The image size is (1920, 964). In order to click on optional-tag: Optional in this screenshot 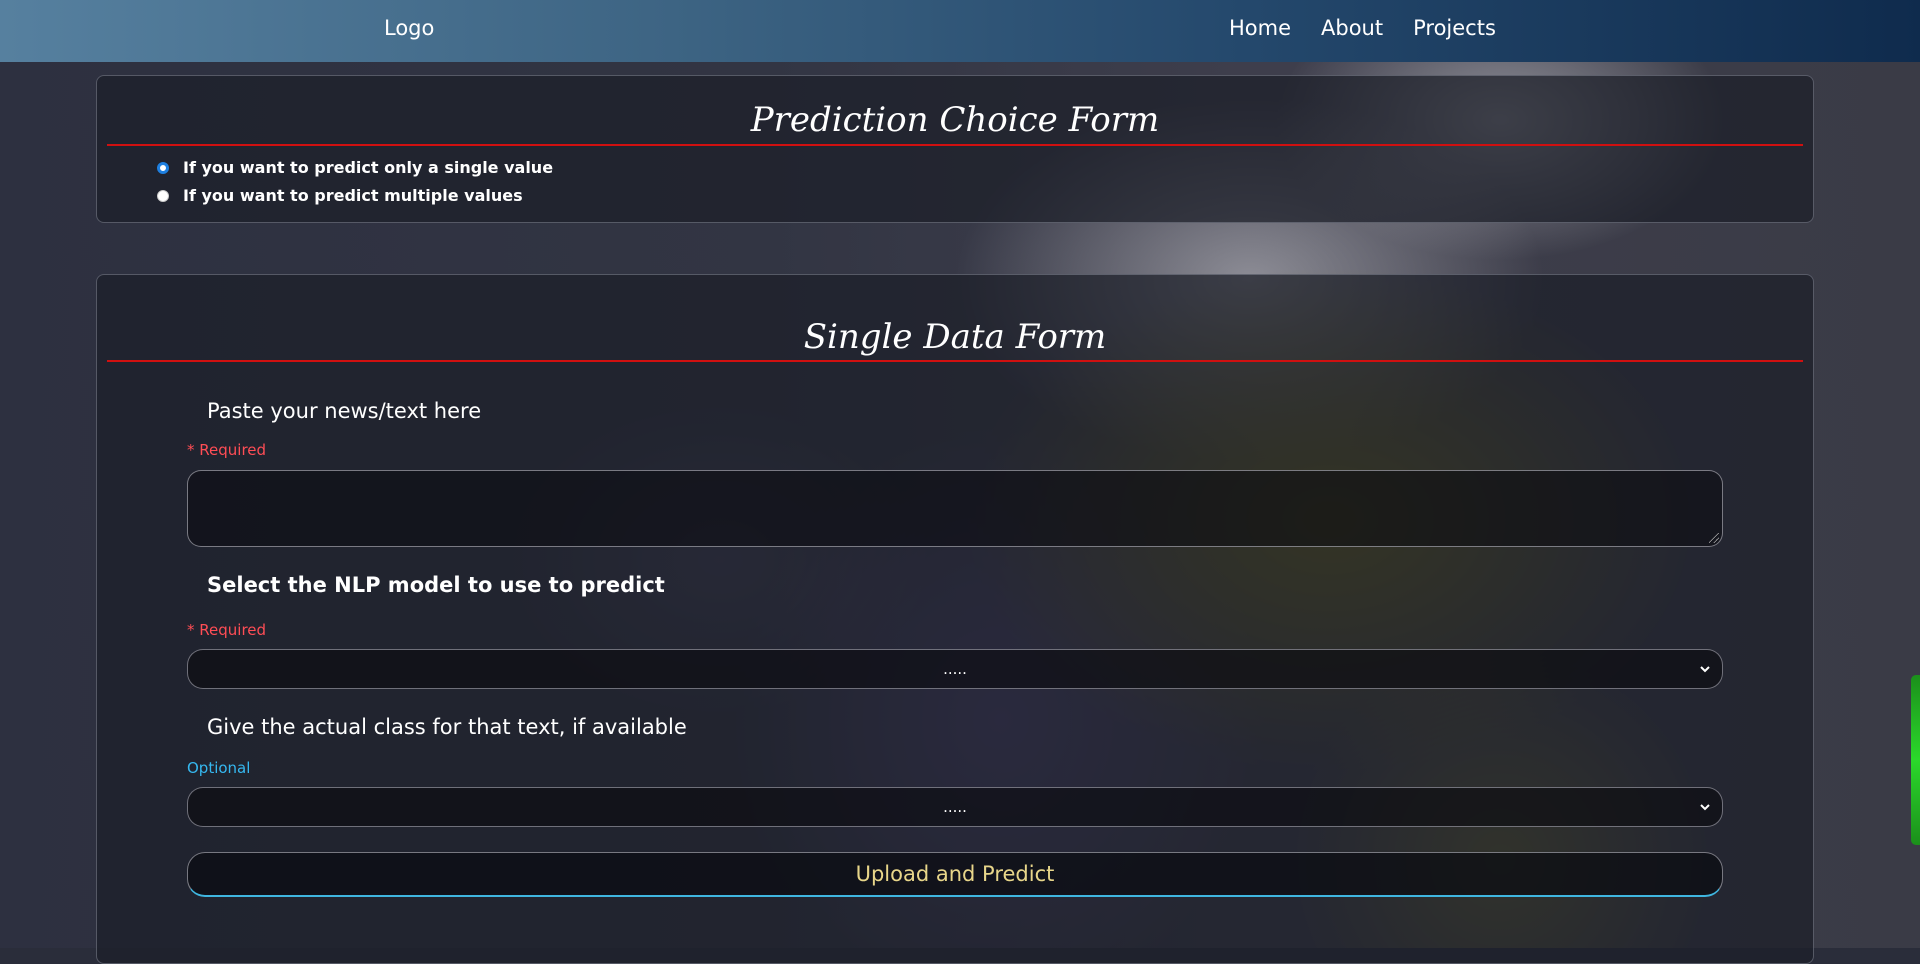, I will do `click(219, 768)`.